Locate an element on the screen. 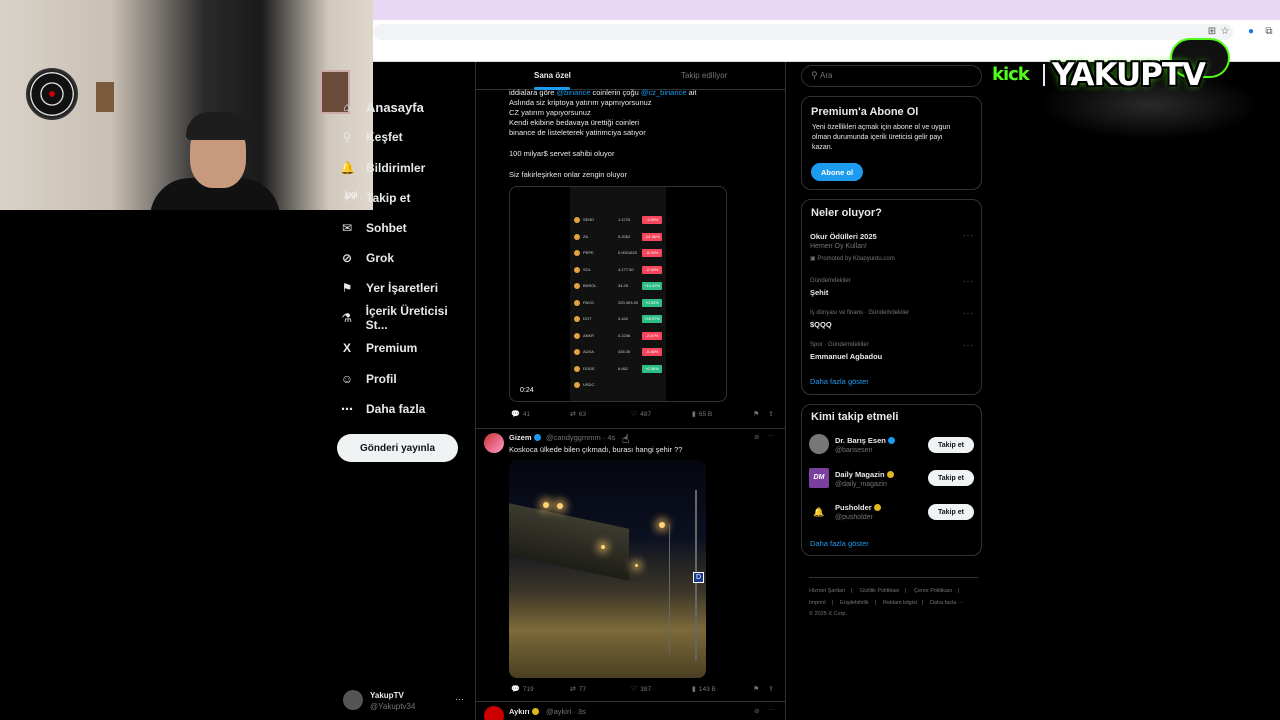 This screenshot has width=1280, height=720. footer-link: Çerez Politikası is located at coordinates (933, 591).